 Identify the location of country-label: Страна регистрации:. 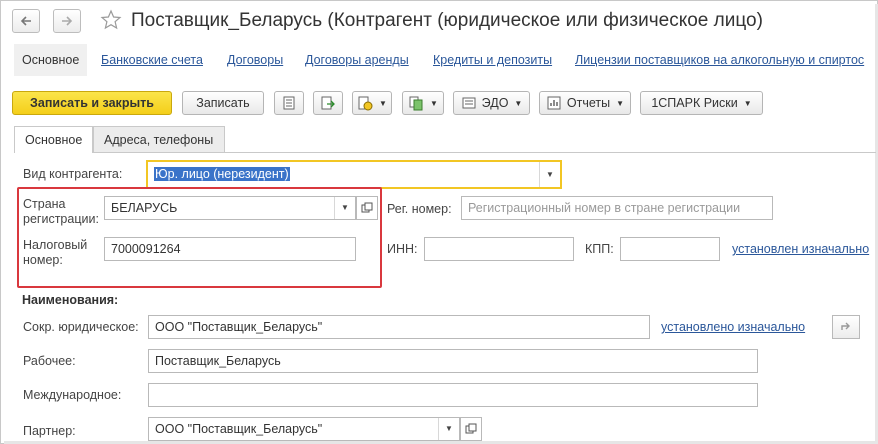
(61, 211).